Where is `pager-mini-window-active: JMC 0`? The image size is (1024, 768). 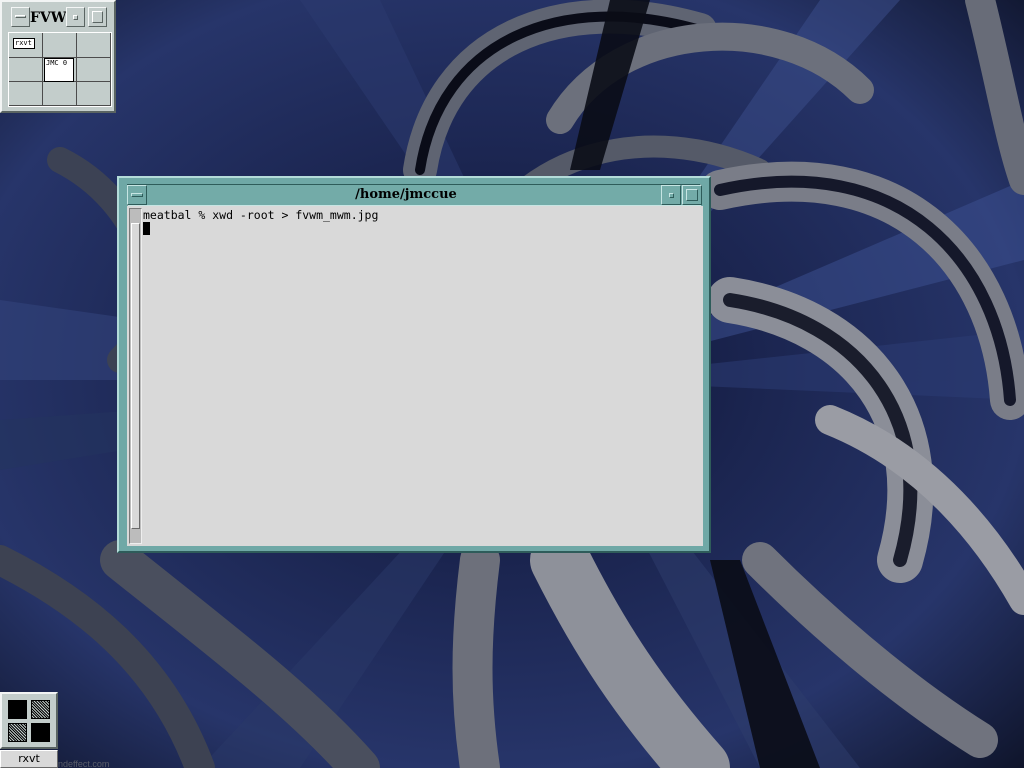 pager-mini-window-active: JMC 0 is located at coordinates (59, 70).